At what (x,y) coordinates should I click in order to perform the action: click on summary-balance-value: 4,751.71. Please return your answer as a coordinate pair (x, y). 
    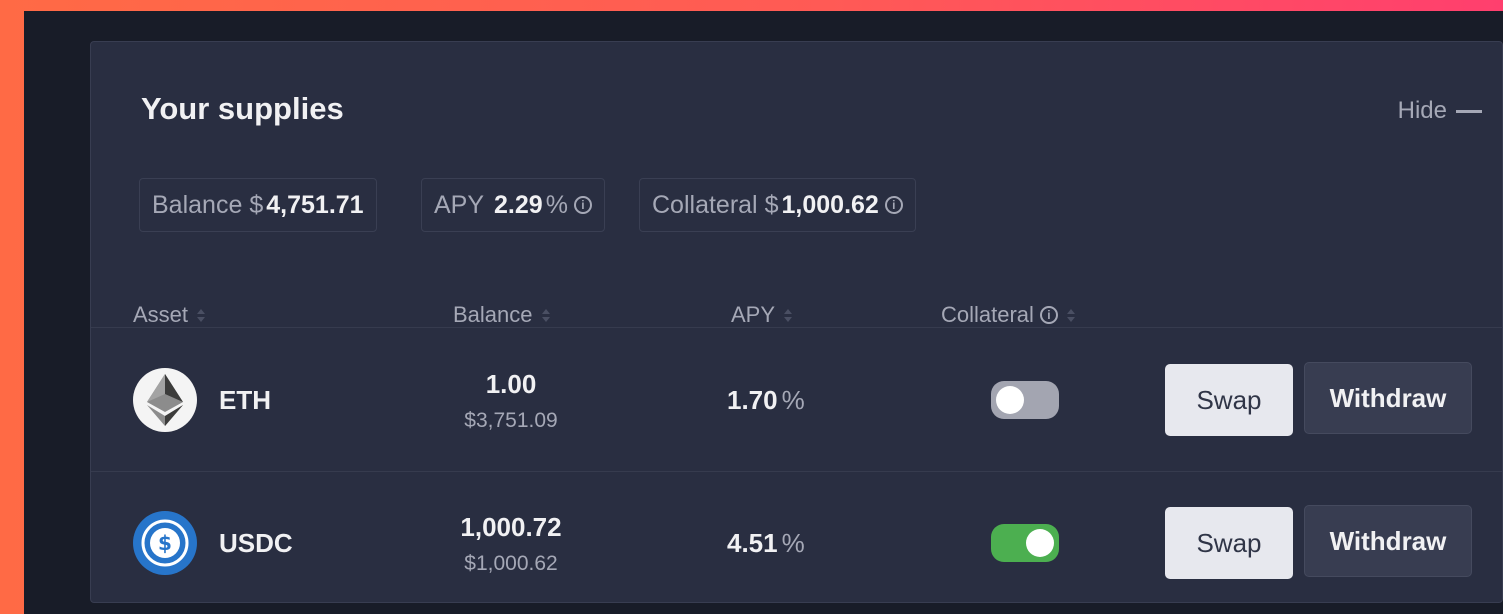
    Looking at the image, I should click on (315, 204).